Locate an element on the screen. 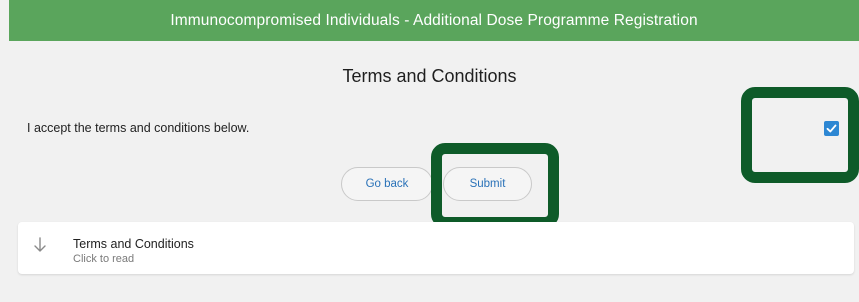  accept-terms-label: I accept the terms and conditions below. is located at coordinates (138, 128).